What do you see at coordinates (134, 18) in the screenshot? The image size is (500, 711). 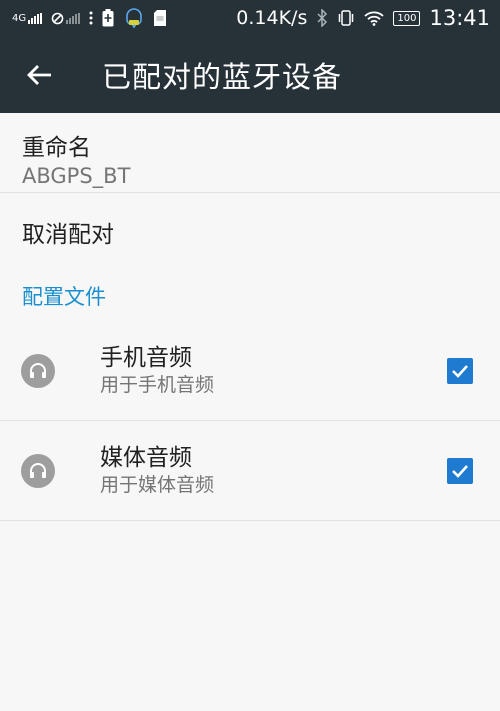 I see `chat-app-icon` at bounding box center [134, 18].